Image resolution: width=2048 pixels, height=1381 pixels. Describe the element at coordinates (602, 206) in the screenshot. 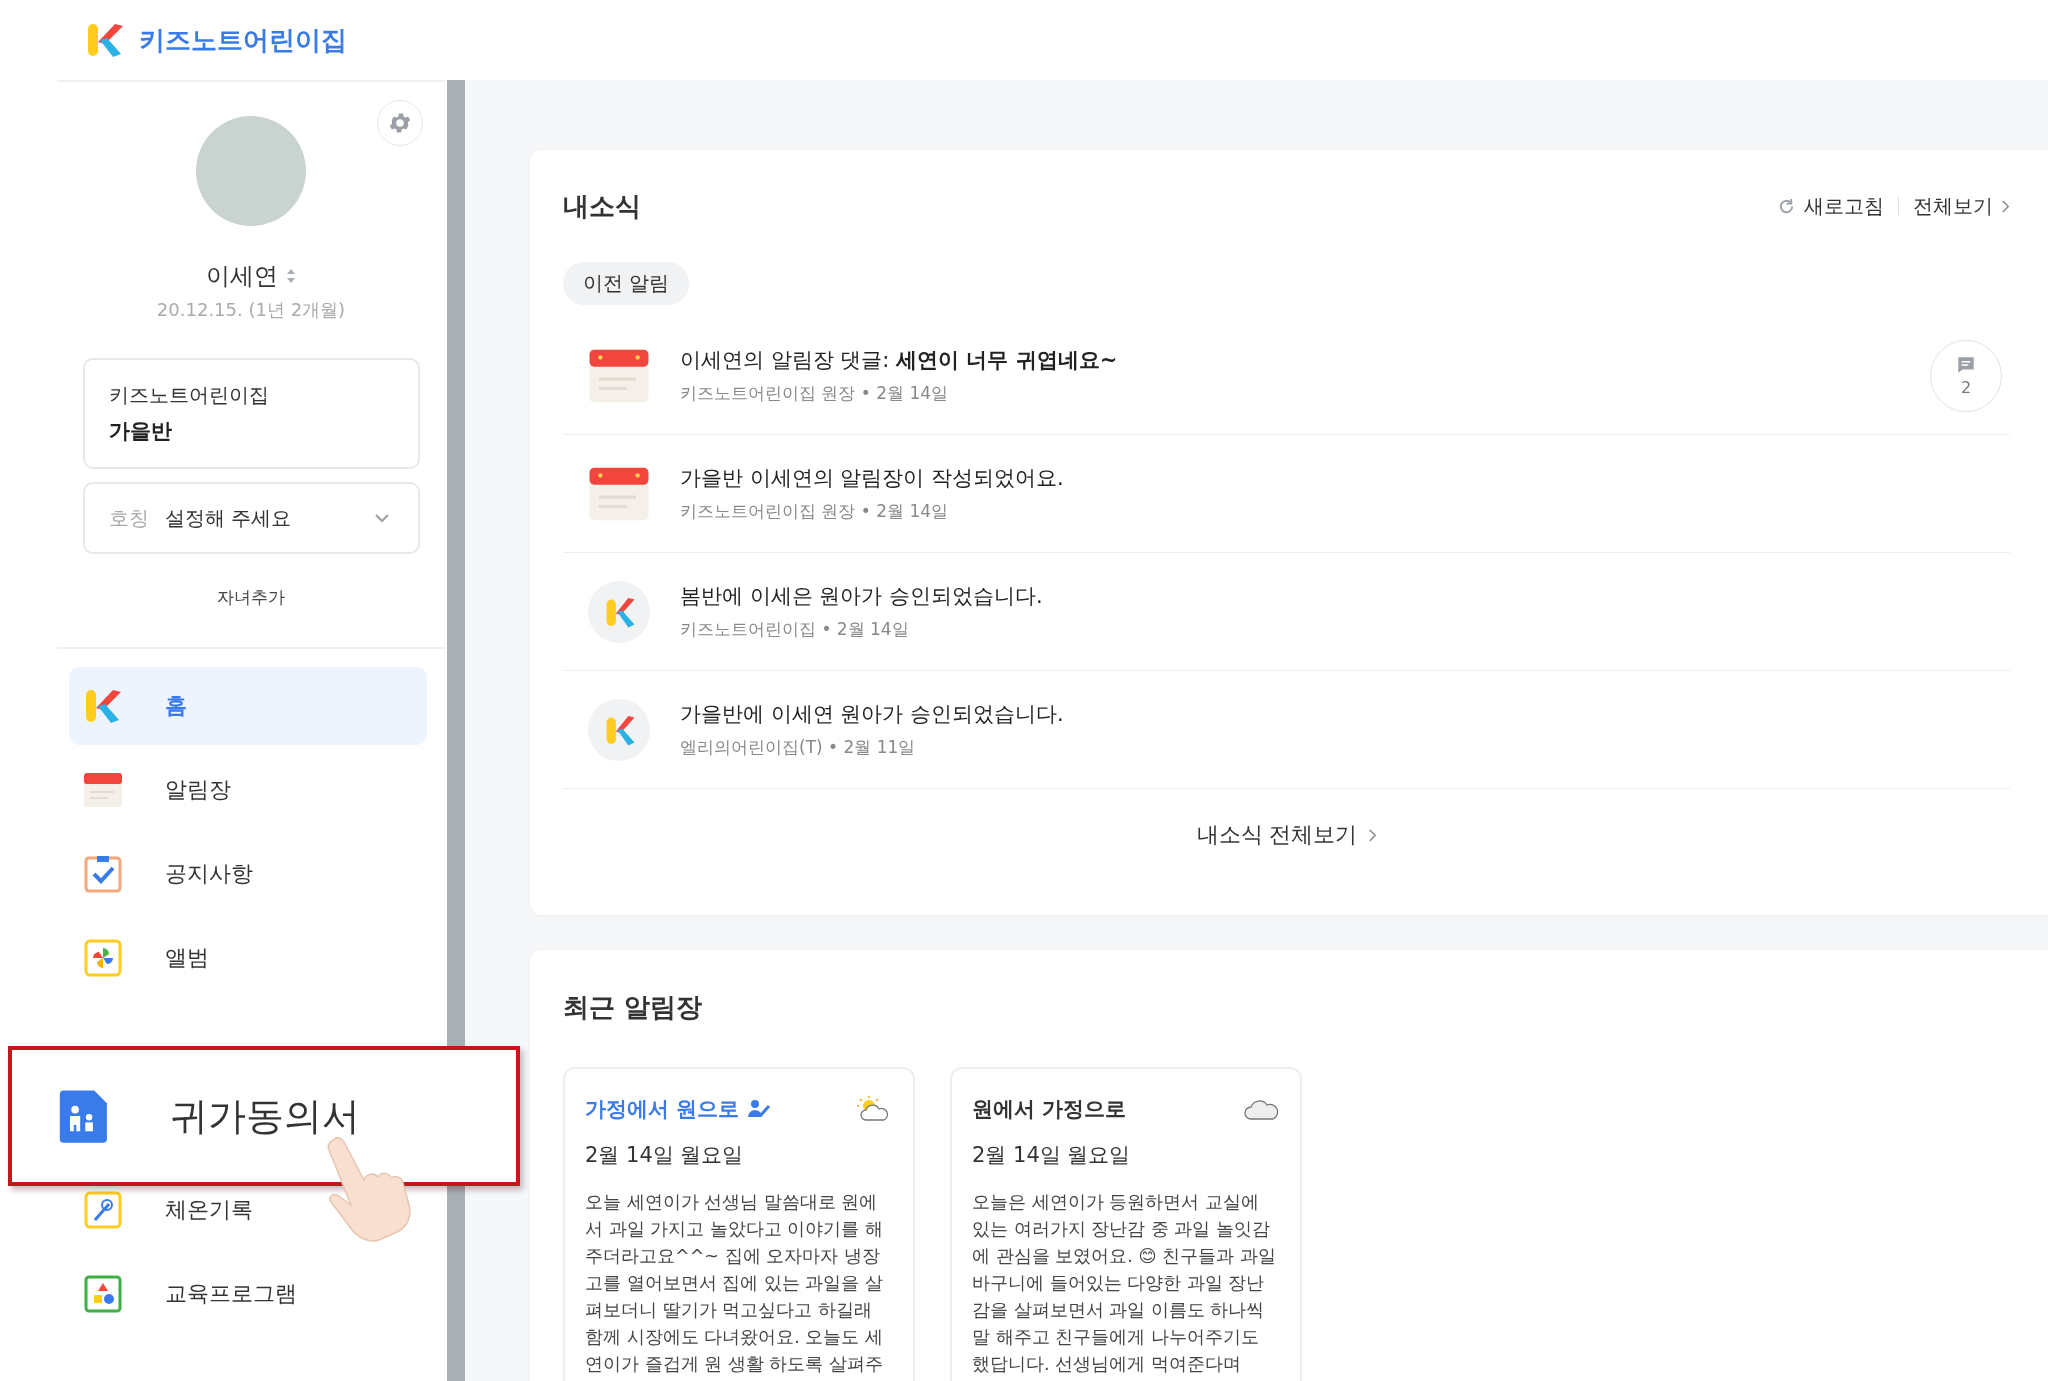

I see `section-title: 내소식` at that location.